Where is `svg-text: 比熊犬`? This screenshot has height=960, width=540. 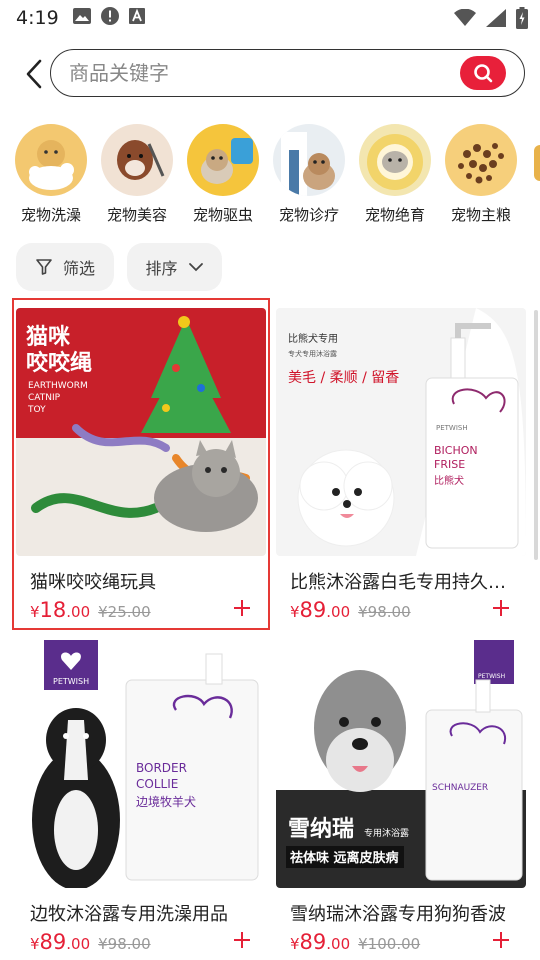 svg-text: 比熊犬 is located at coordinates (449, 480).